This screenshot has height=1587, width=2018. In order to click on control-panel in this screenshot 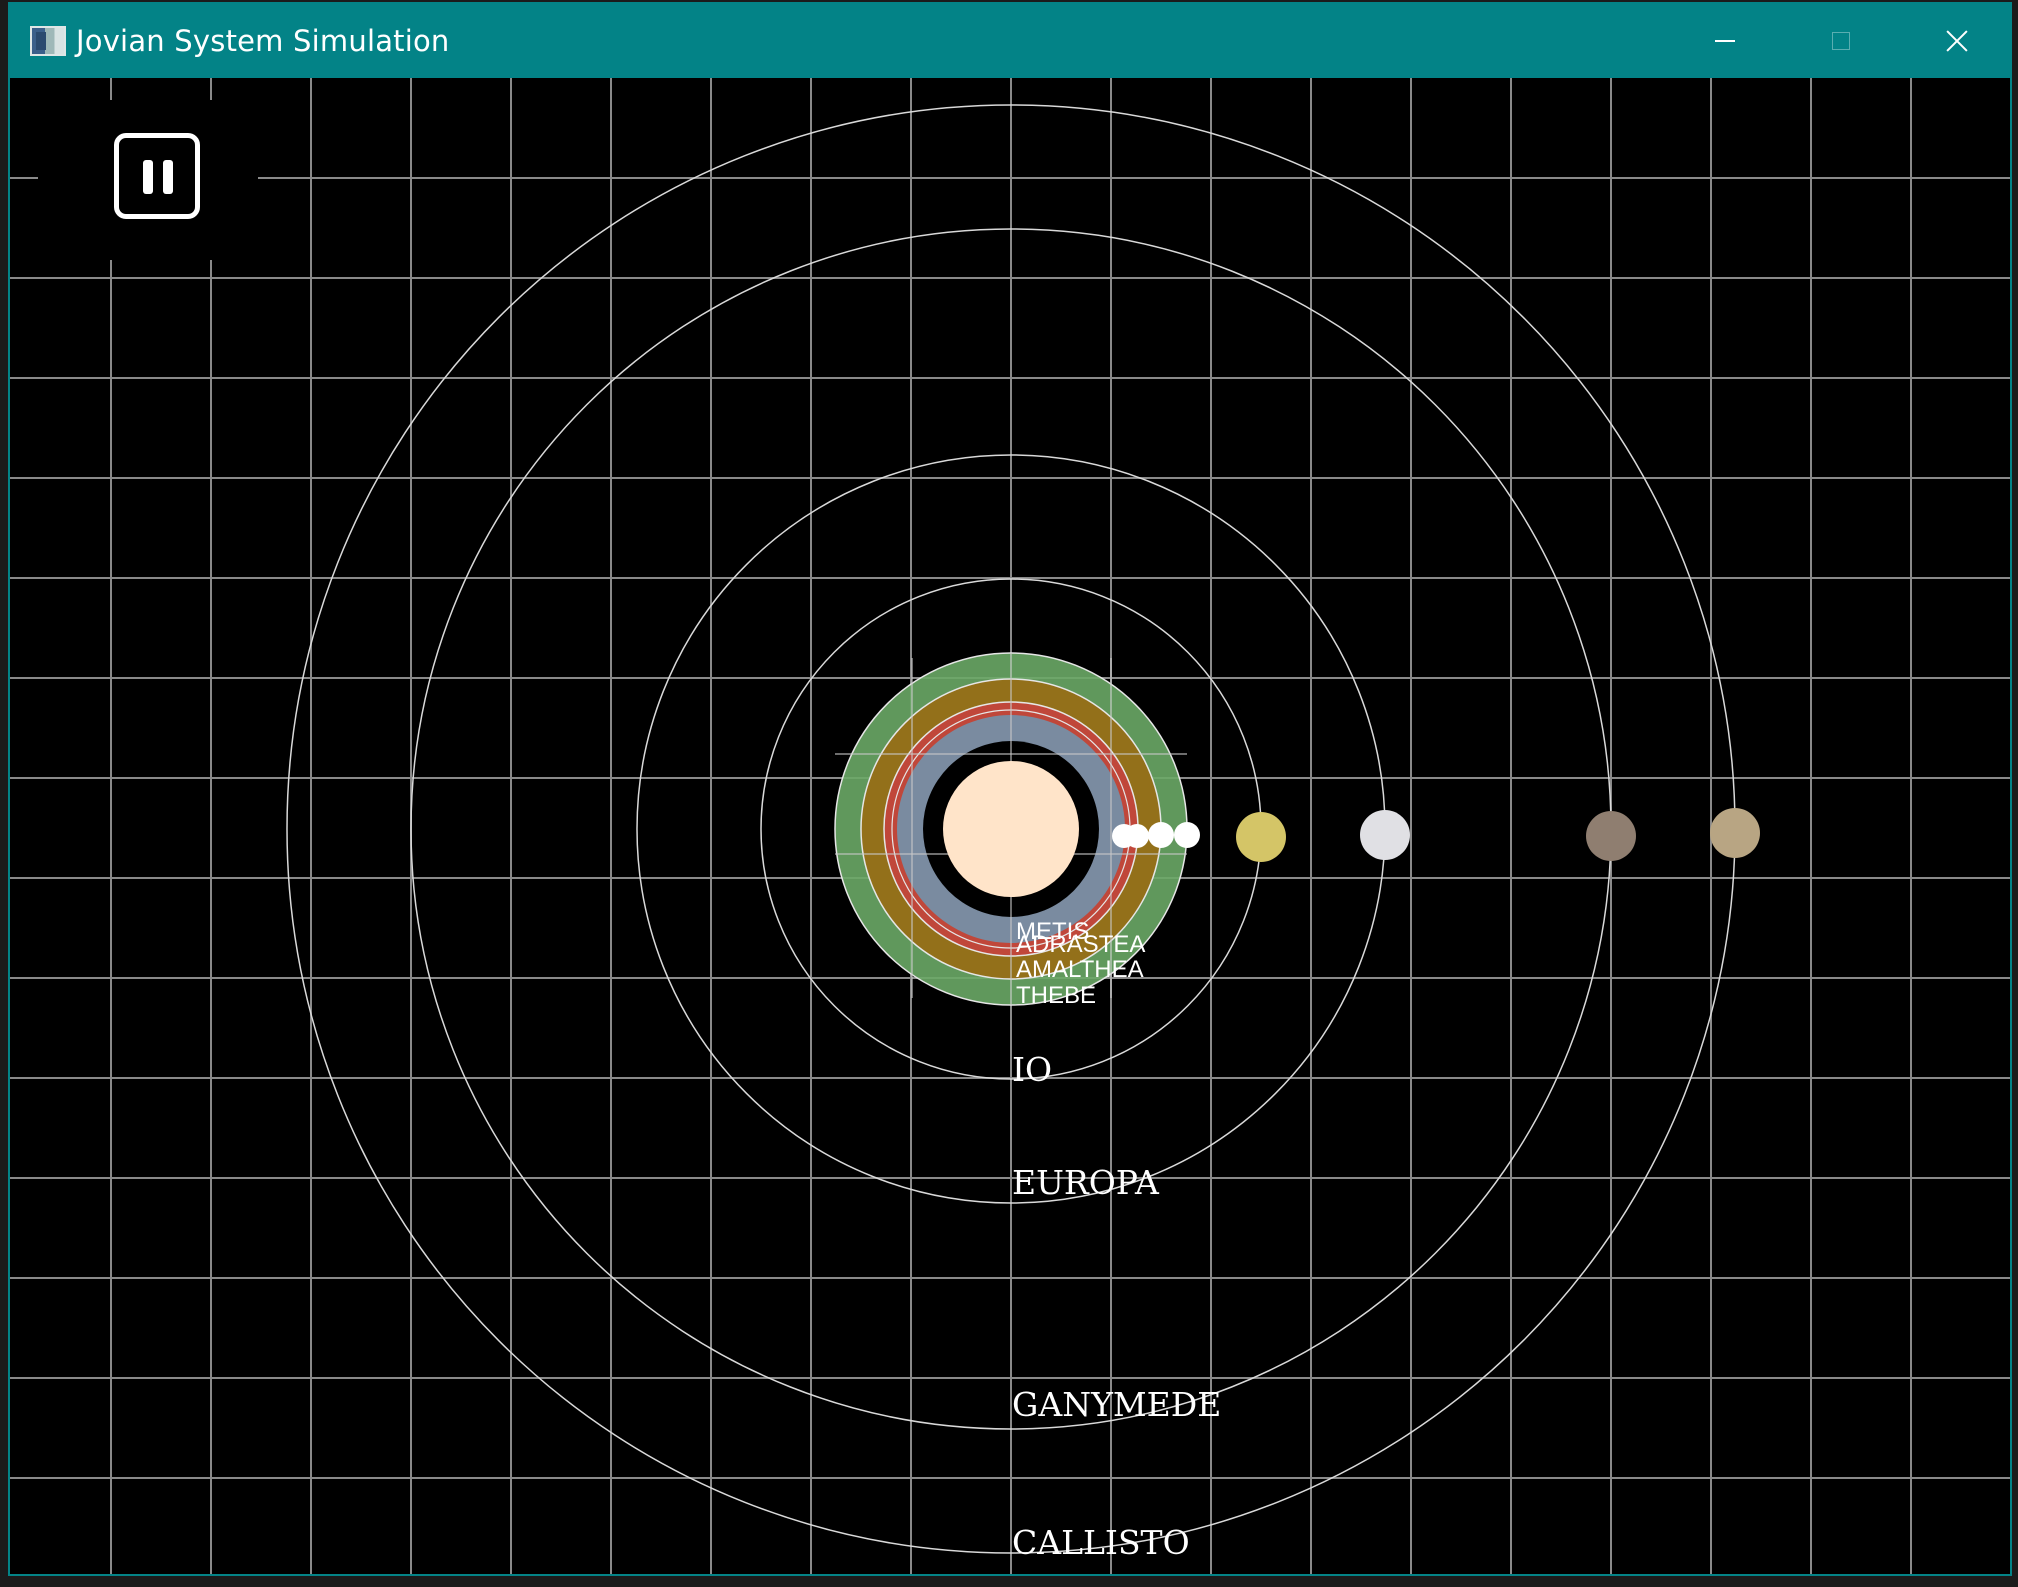, I will do `click(148, 180)`.